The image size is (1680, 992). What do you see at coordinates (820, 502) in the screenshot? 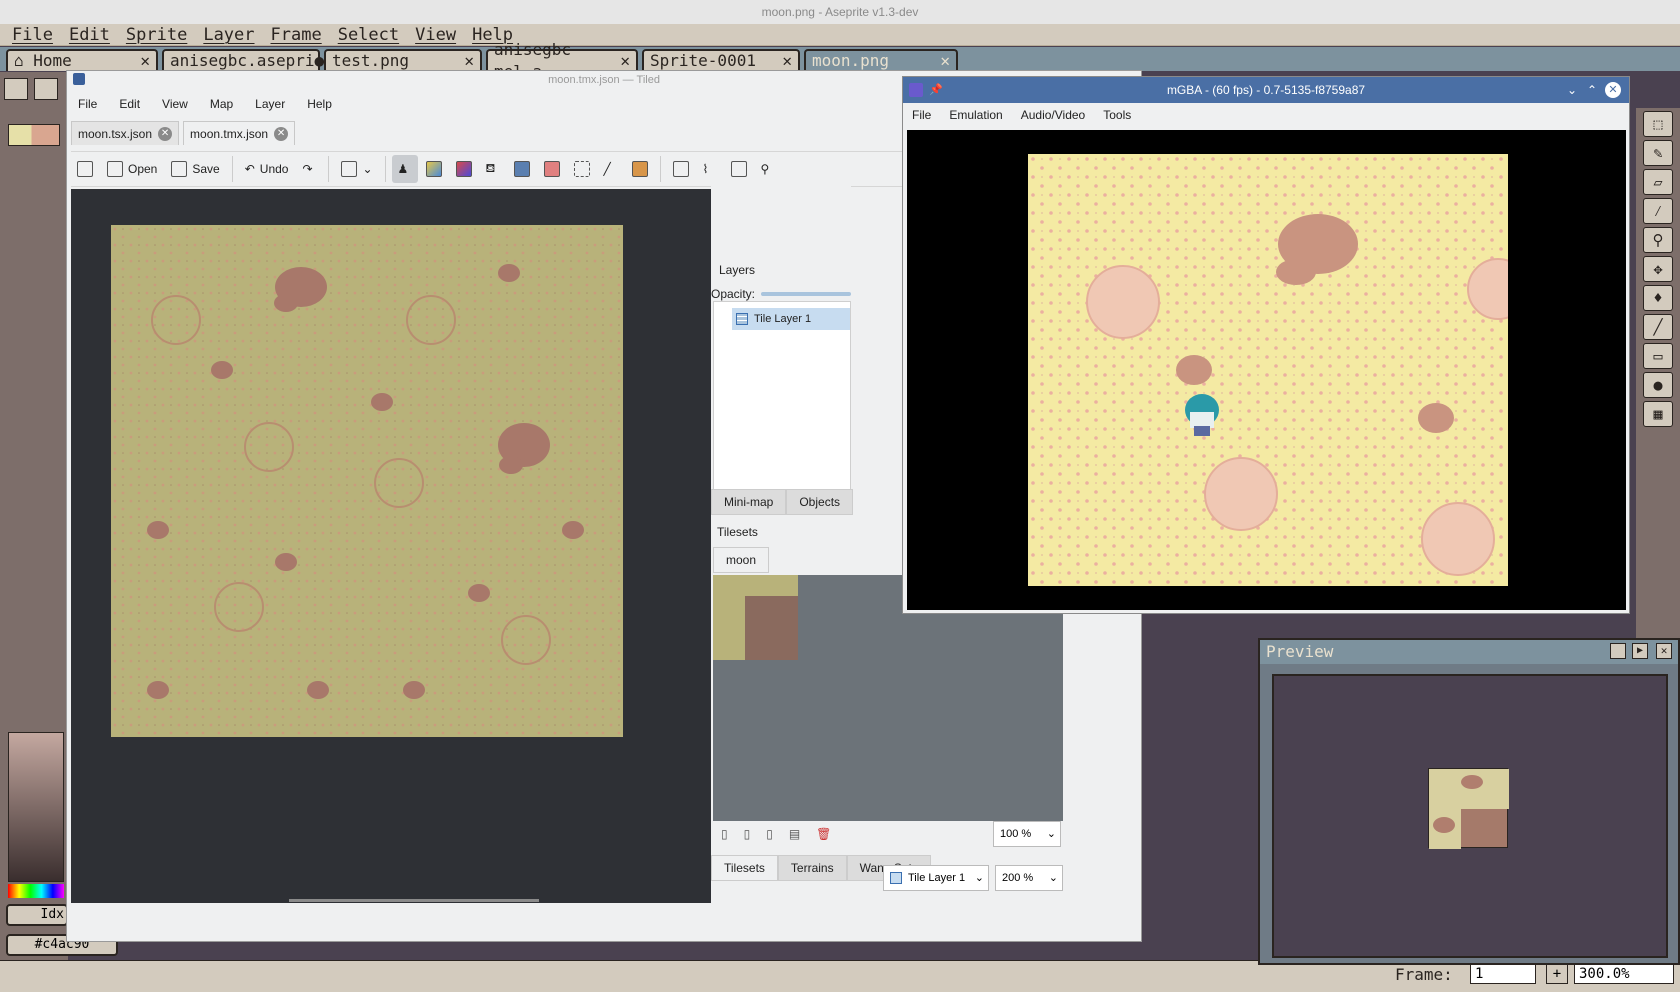
I see `tab-objects: Objects` at bounding box center [820, 502].